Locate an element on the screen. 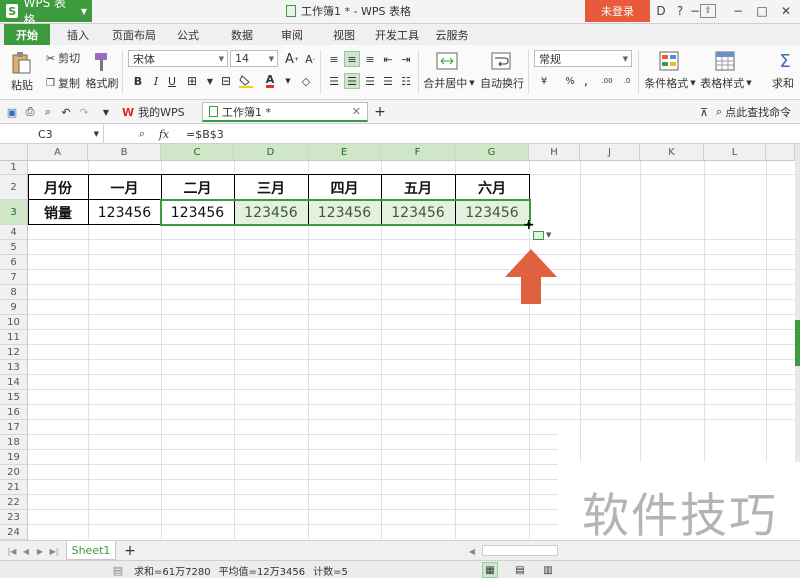 The image size is (800, 579). merge-icon: ⊟ is located at coordinates (226, 81).